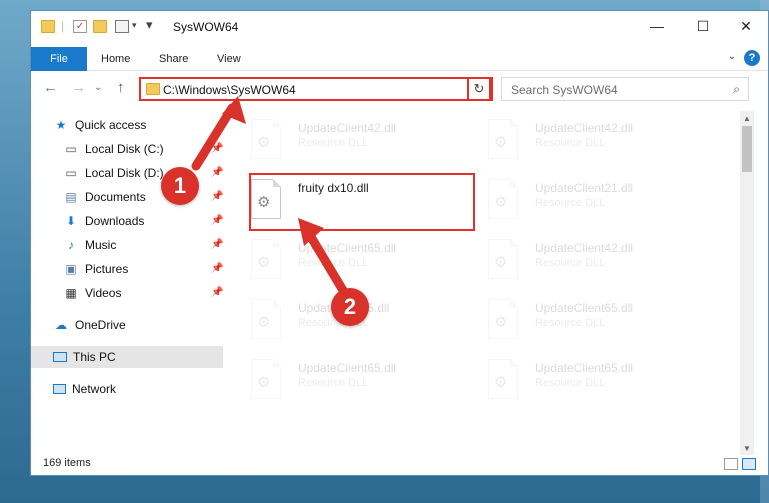  I want to click on search-placeholder: Search SysWOW64, so click(564, 90).